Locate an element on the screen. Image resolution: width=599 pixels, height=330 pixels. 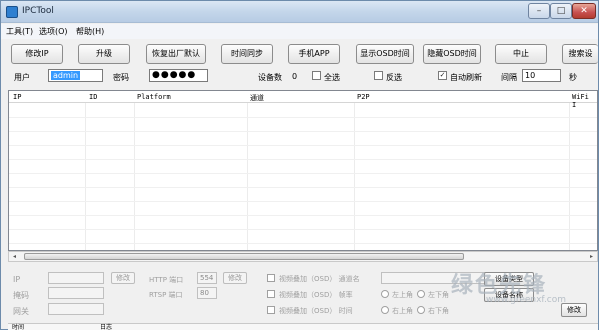
minimize-button: – is located at coordinates (539, 11).